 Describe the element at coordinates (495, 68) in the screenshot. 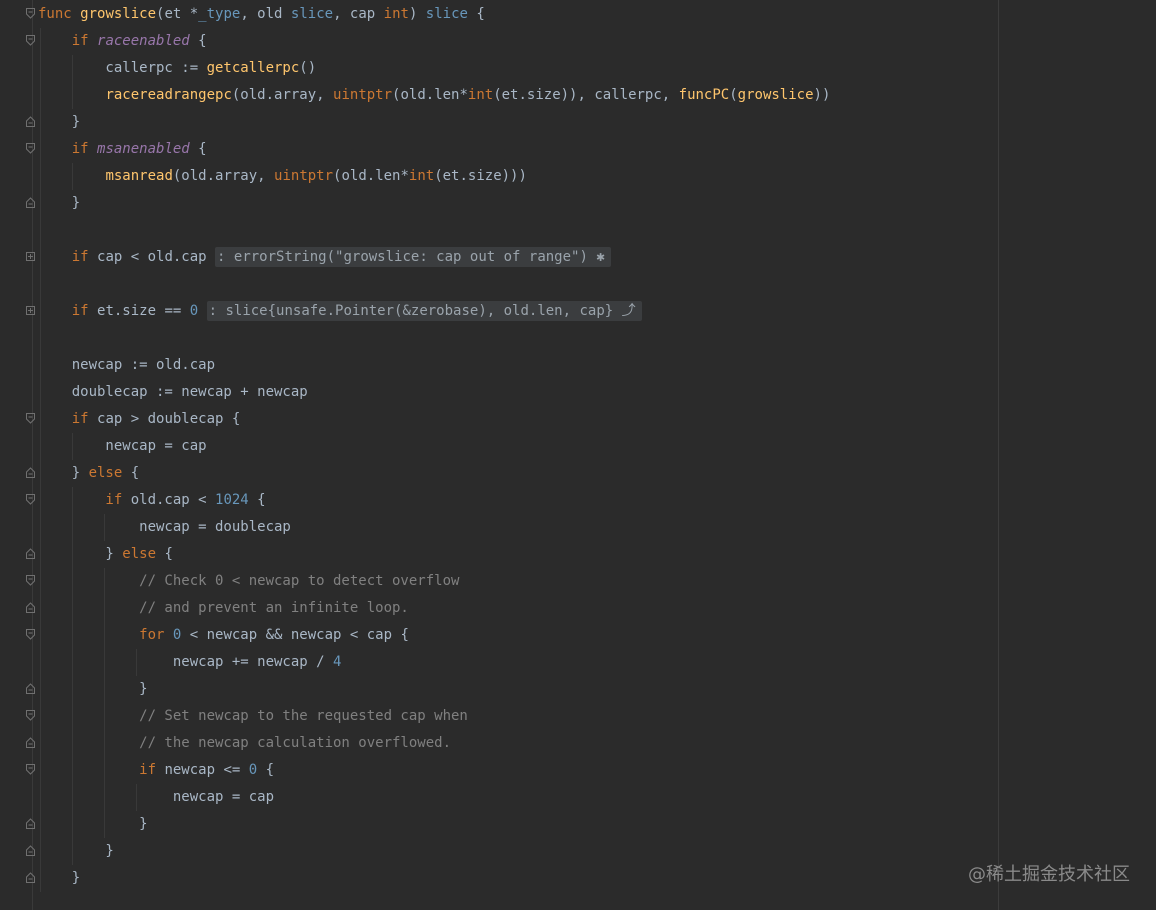

I see `code-line: callerpc := getcallerpc()` at that location.